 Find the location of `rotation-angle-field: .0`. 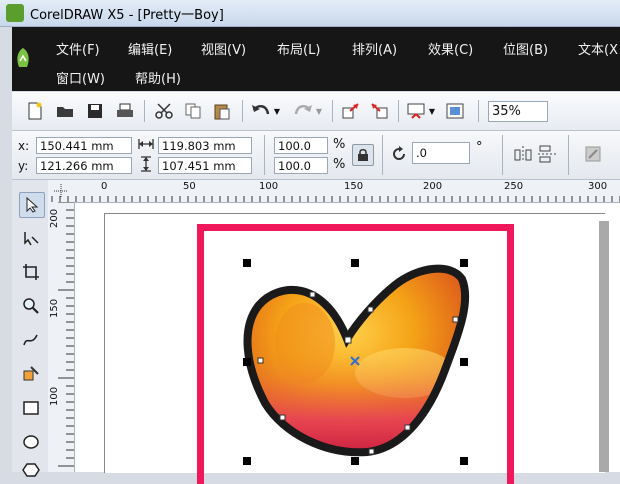

rotation-angle-field: .0 is located at coordinates (441, 153).